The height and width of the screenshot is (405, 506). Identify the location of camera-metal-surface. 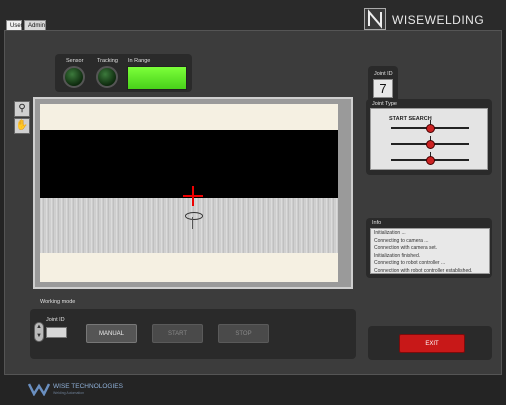
(189, 225).